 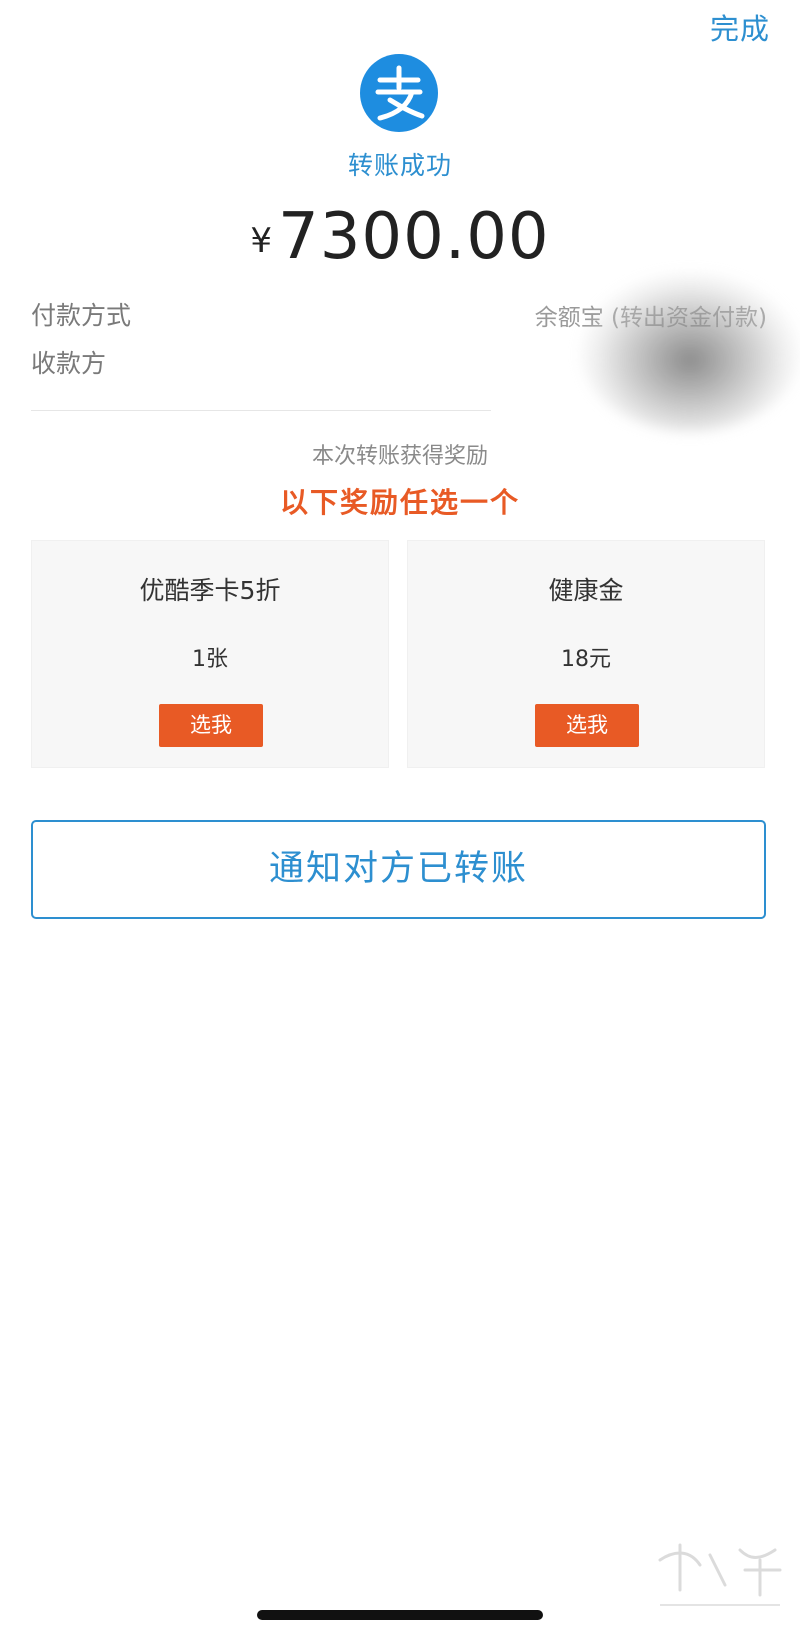 What do you see at coordinates (210, 590) in the screenshot?
I see `reward-card-name: 优酷季卡5折` at bounding box center [210, 590].